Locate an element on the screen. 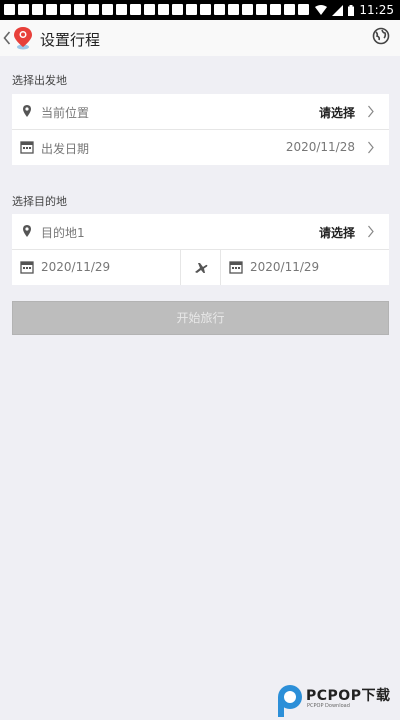  watermark-subtext: PCPOP Download is located at coordinates (328, 706).